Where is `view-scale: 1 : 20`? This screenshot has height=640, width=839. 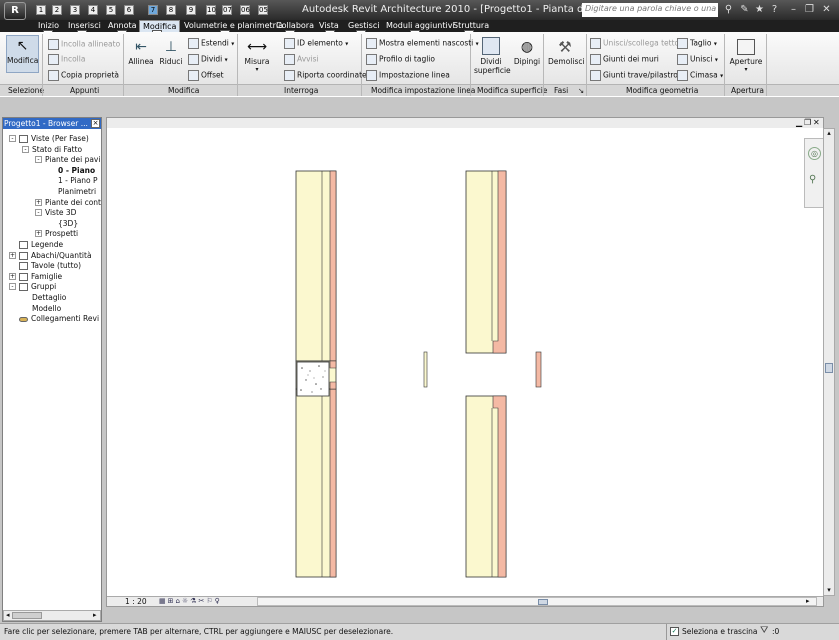 view-scale: 1 : 20 is located at coordinates (136, 601).